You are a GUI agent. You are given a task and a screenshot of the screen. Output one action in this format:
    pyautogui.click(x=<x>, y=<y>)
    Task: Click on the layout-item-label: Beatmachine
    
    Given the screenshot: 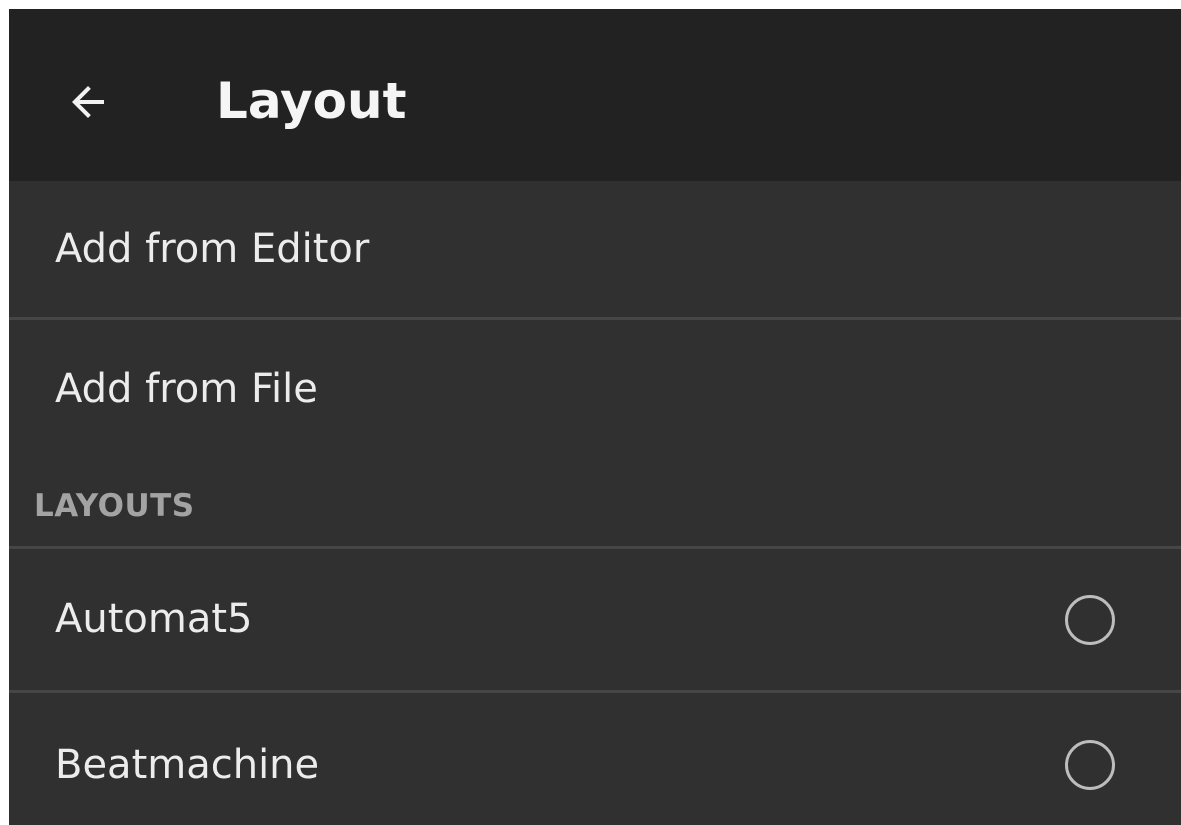 What is the action you would take?
    pyautogui.click(x=187, y=765)
    